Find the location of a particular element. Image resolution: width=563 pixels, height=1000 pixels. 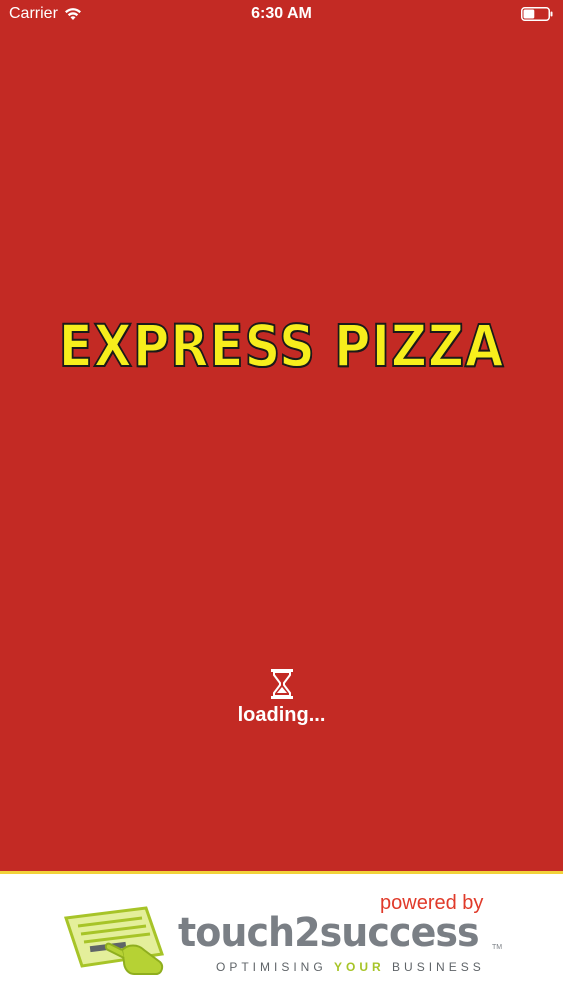

battery-icon is located at coordinates (537, 14).